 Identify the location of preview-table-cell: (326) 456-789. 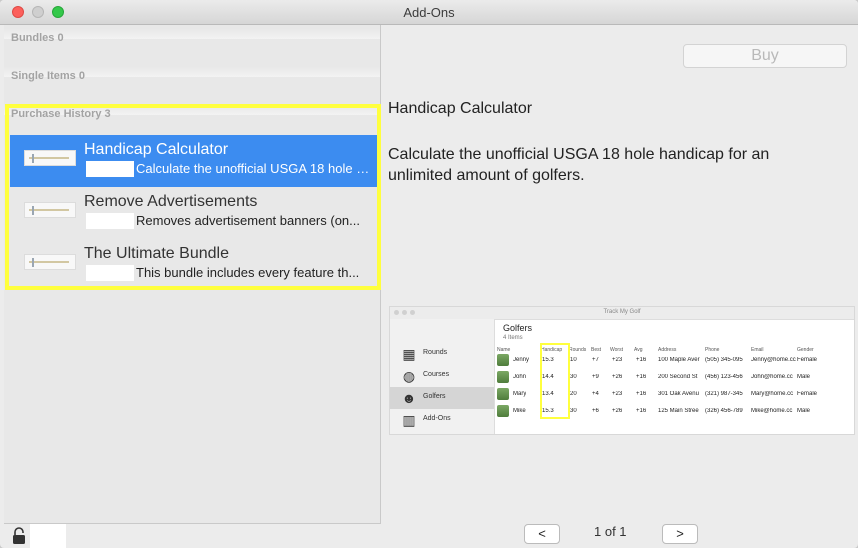
(724, 411).